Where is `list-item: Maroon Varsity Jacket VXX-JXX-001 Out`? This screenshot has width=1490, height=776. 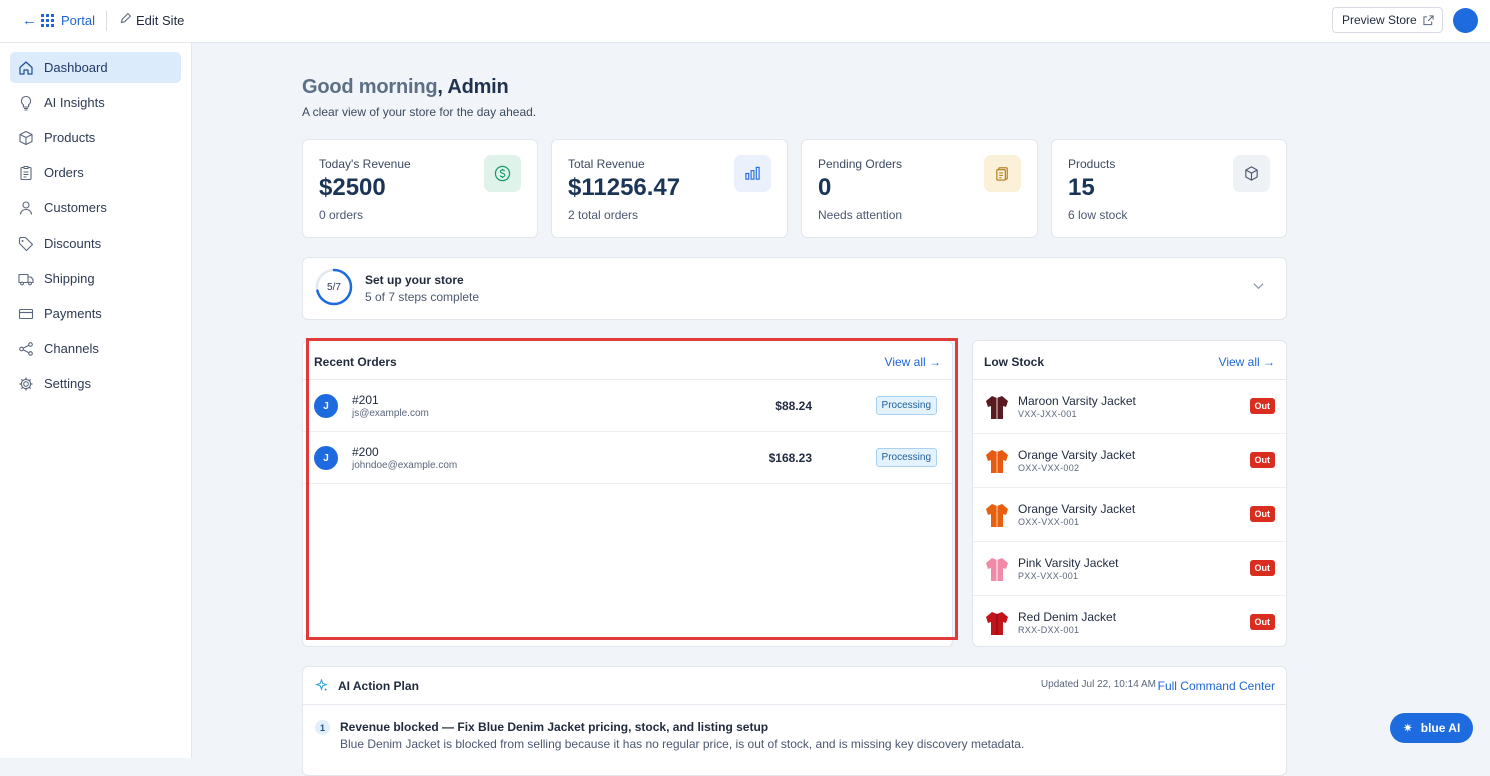 list-item: Maroon Varsity Jacket VXX-JXX-001 Out is located at coordinates (1129, 407).